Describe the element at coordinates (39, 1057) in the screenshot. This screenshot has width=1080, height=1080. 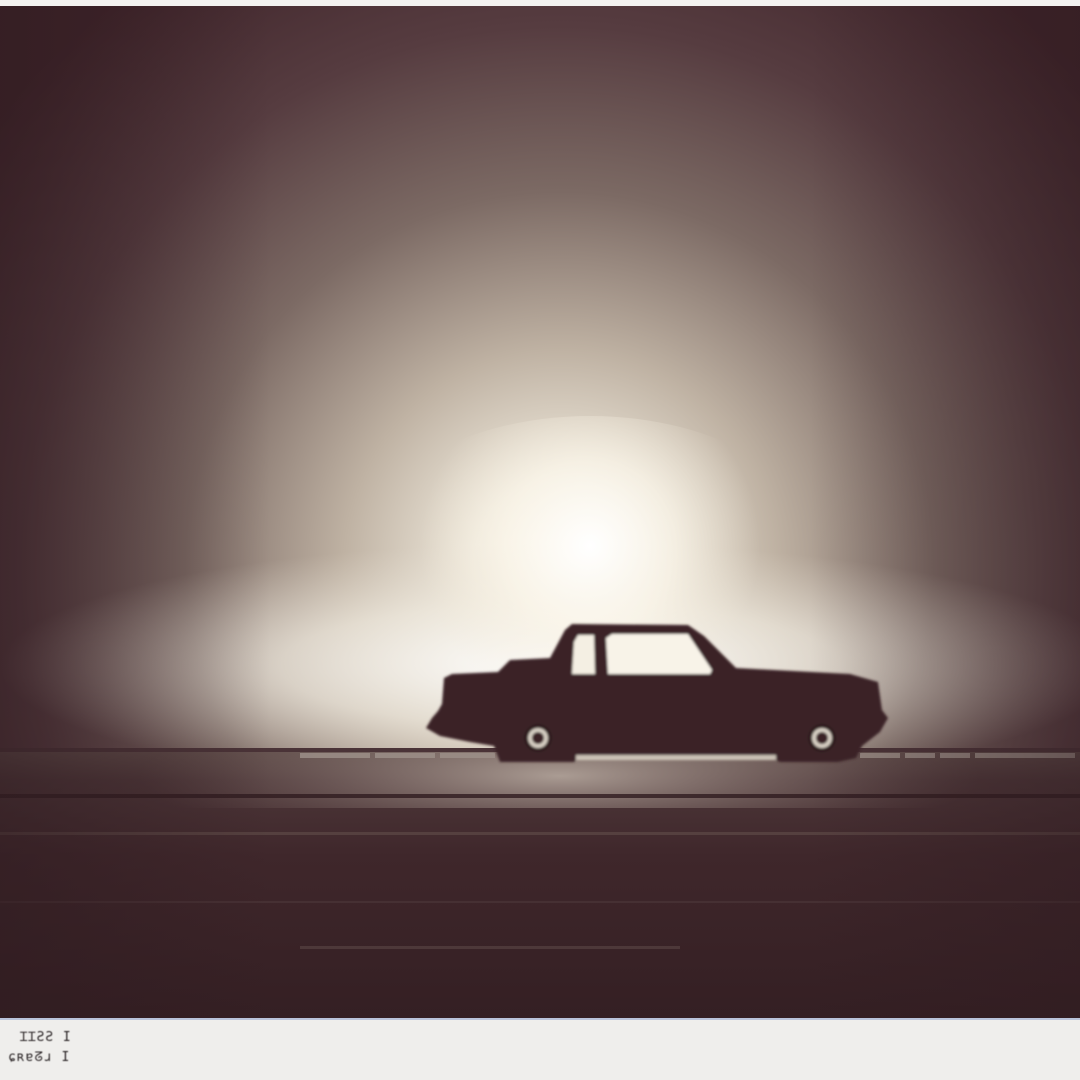
I see `caption-line-2: ɕʀɐᘔɹ I` at that location.